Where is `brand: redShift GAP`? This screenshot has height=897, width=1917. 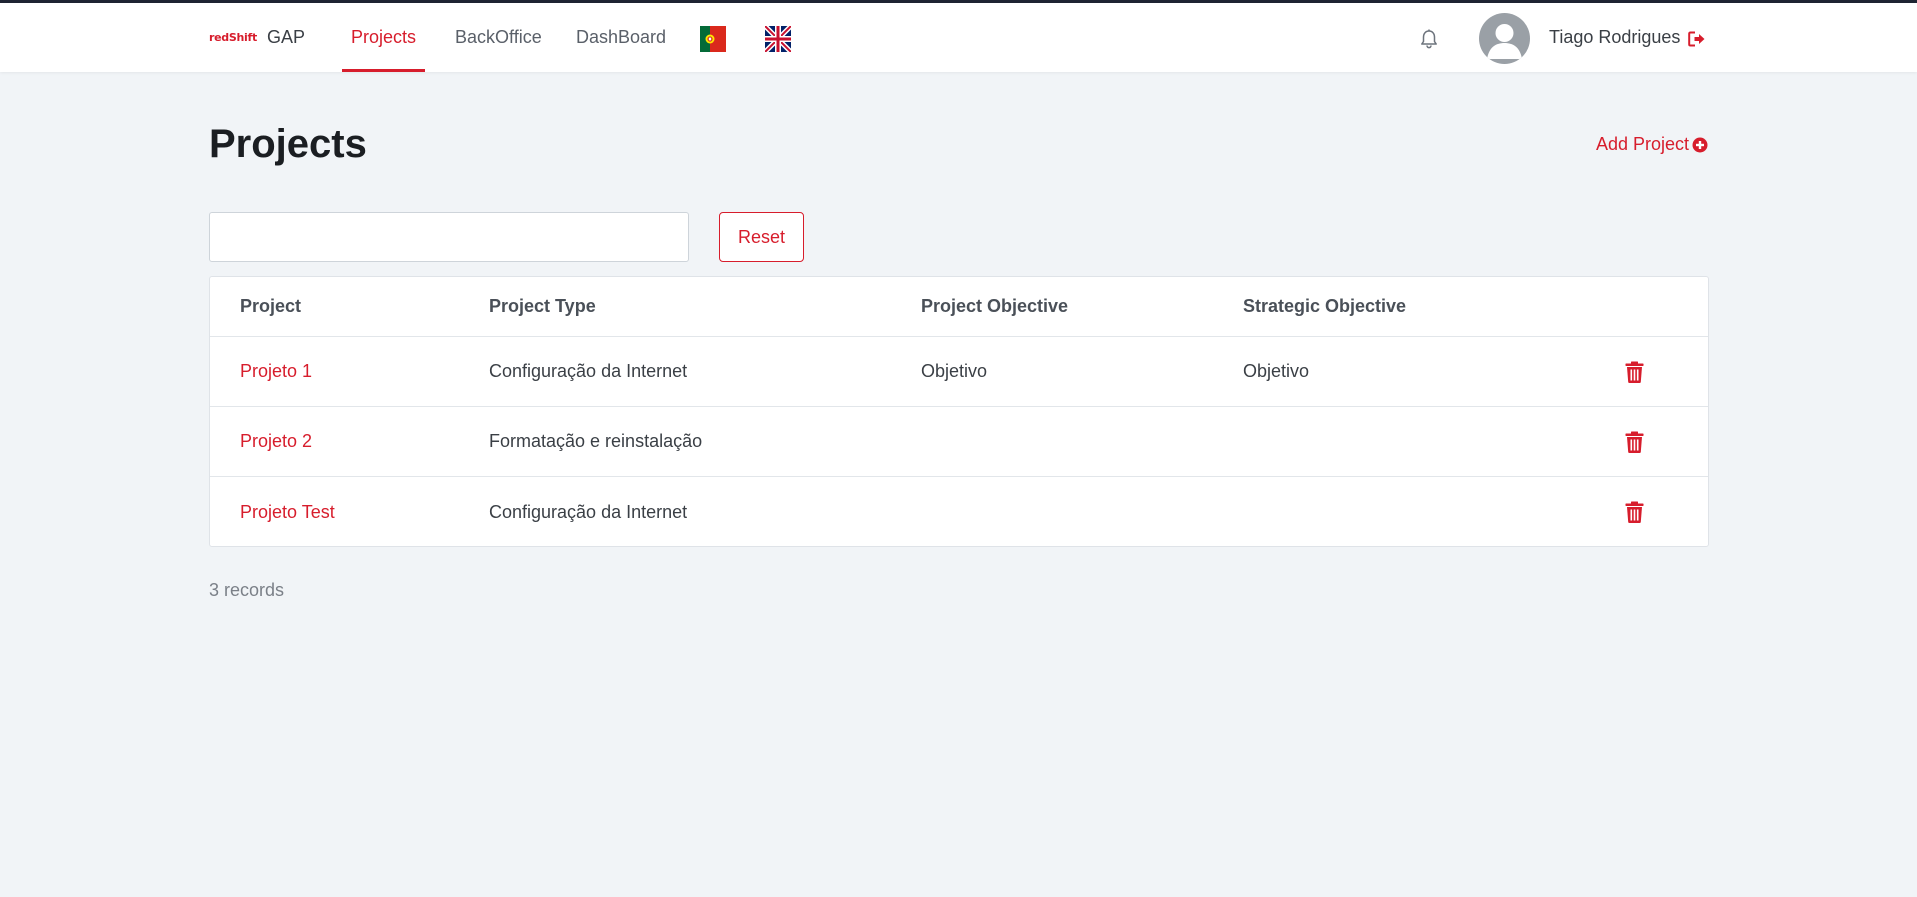
brand: redShift GAP is located at coordinates (257, 37).